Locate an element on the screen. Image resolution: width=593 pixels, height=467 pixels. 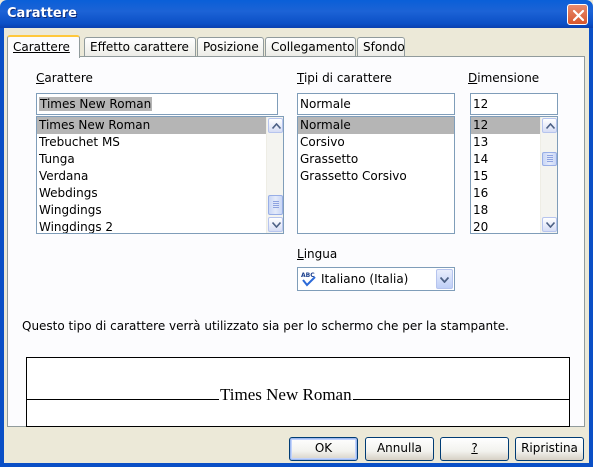
size-list: 12 13 14 15 16 18 20 is located at coordinates (514, 175).